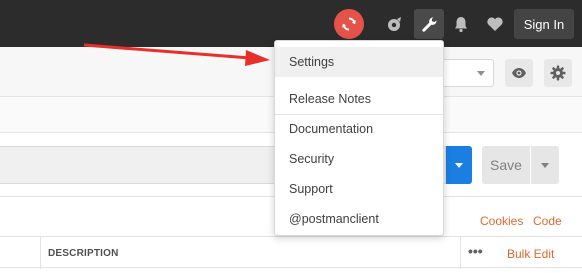  I want to click on manage-environments-button, so click(558, 73).